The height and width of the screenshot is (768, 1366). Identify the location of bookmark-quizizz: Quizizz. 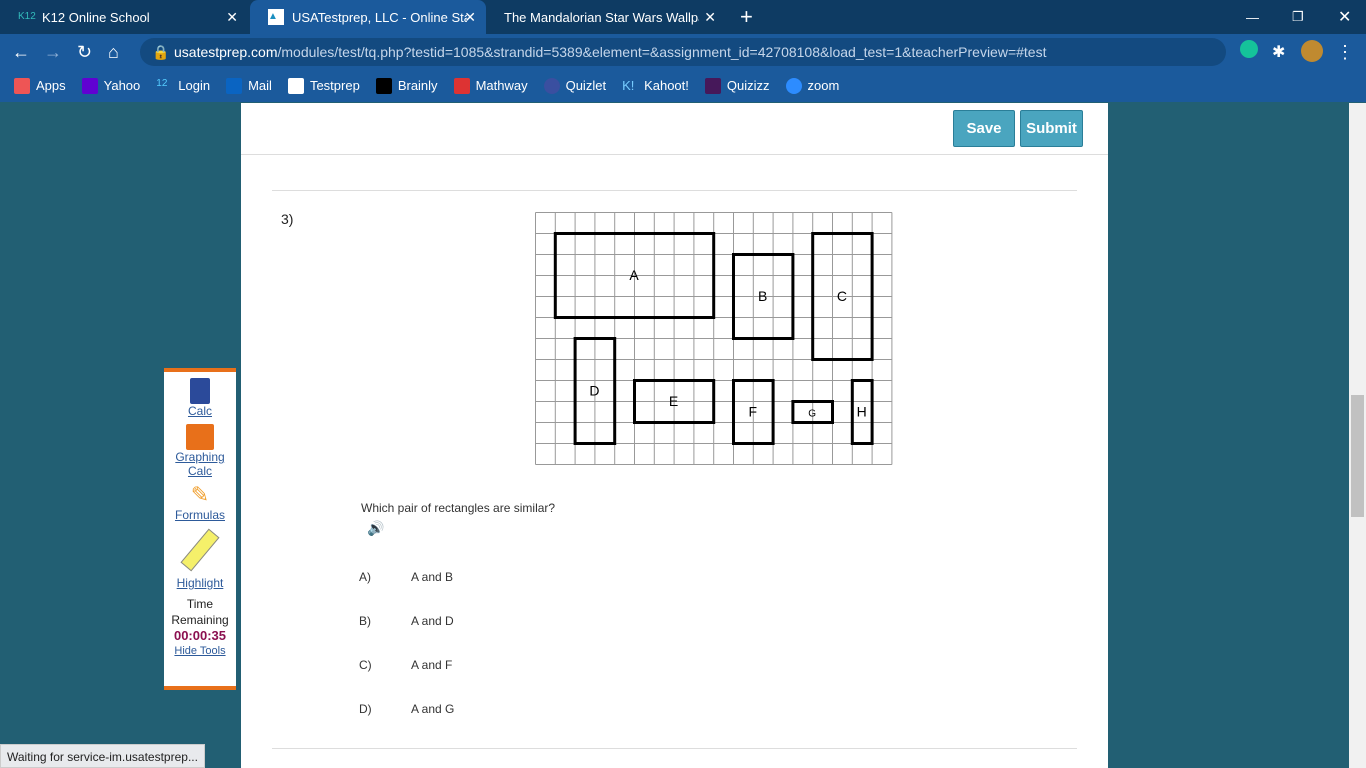
(737, 86).